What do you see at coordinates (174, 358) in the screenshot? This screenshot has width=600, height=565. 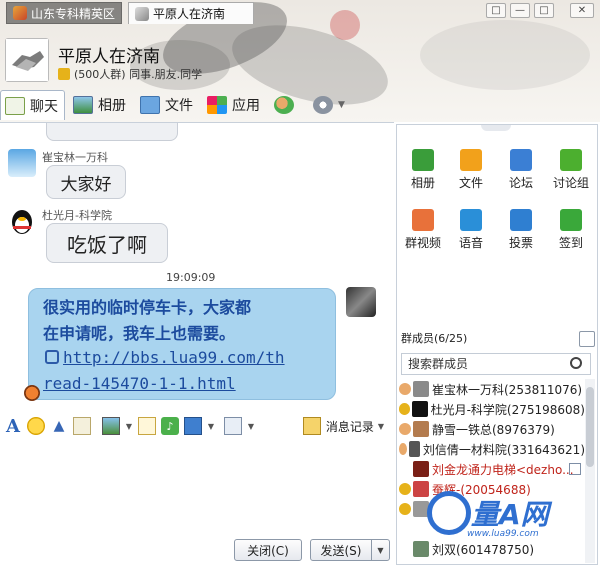 I see `message-link: http://bbs.lua99.com/th` at bounding box center [174, 358].